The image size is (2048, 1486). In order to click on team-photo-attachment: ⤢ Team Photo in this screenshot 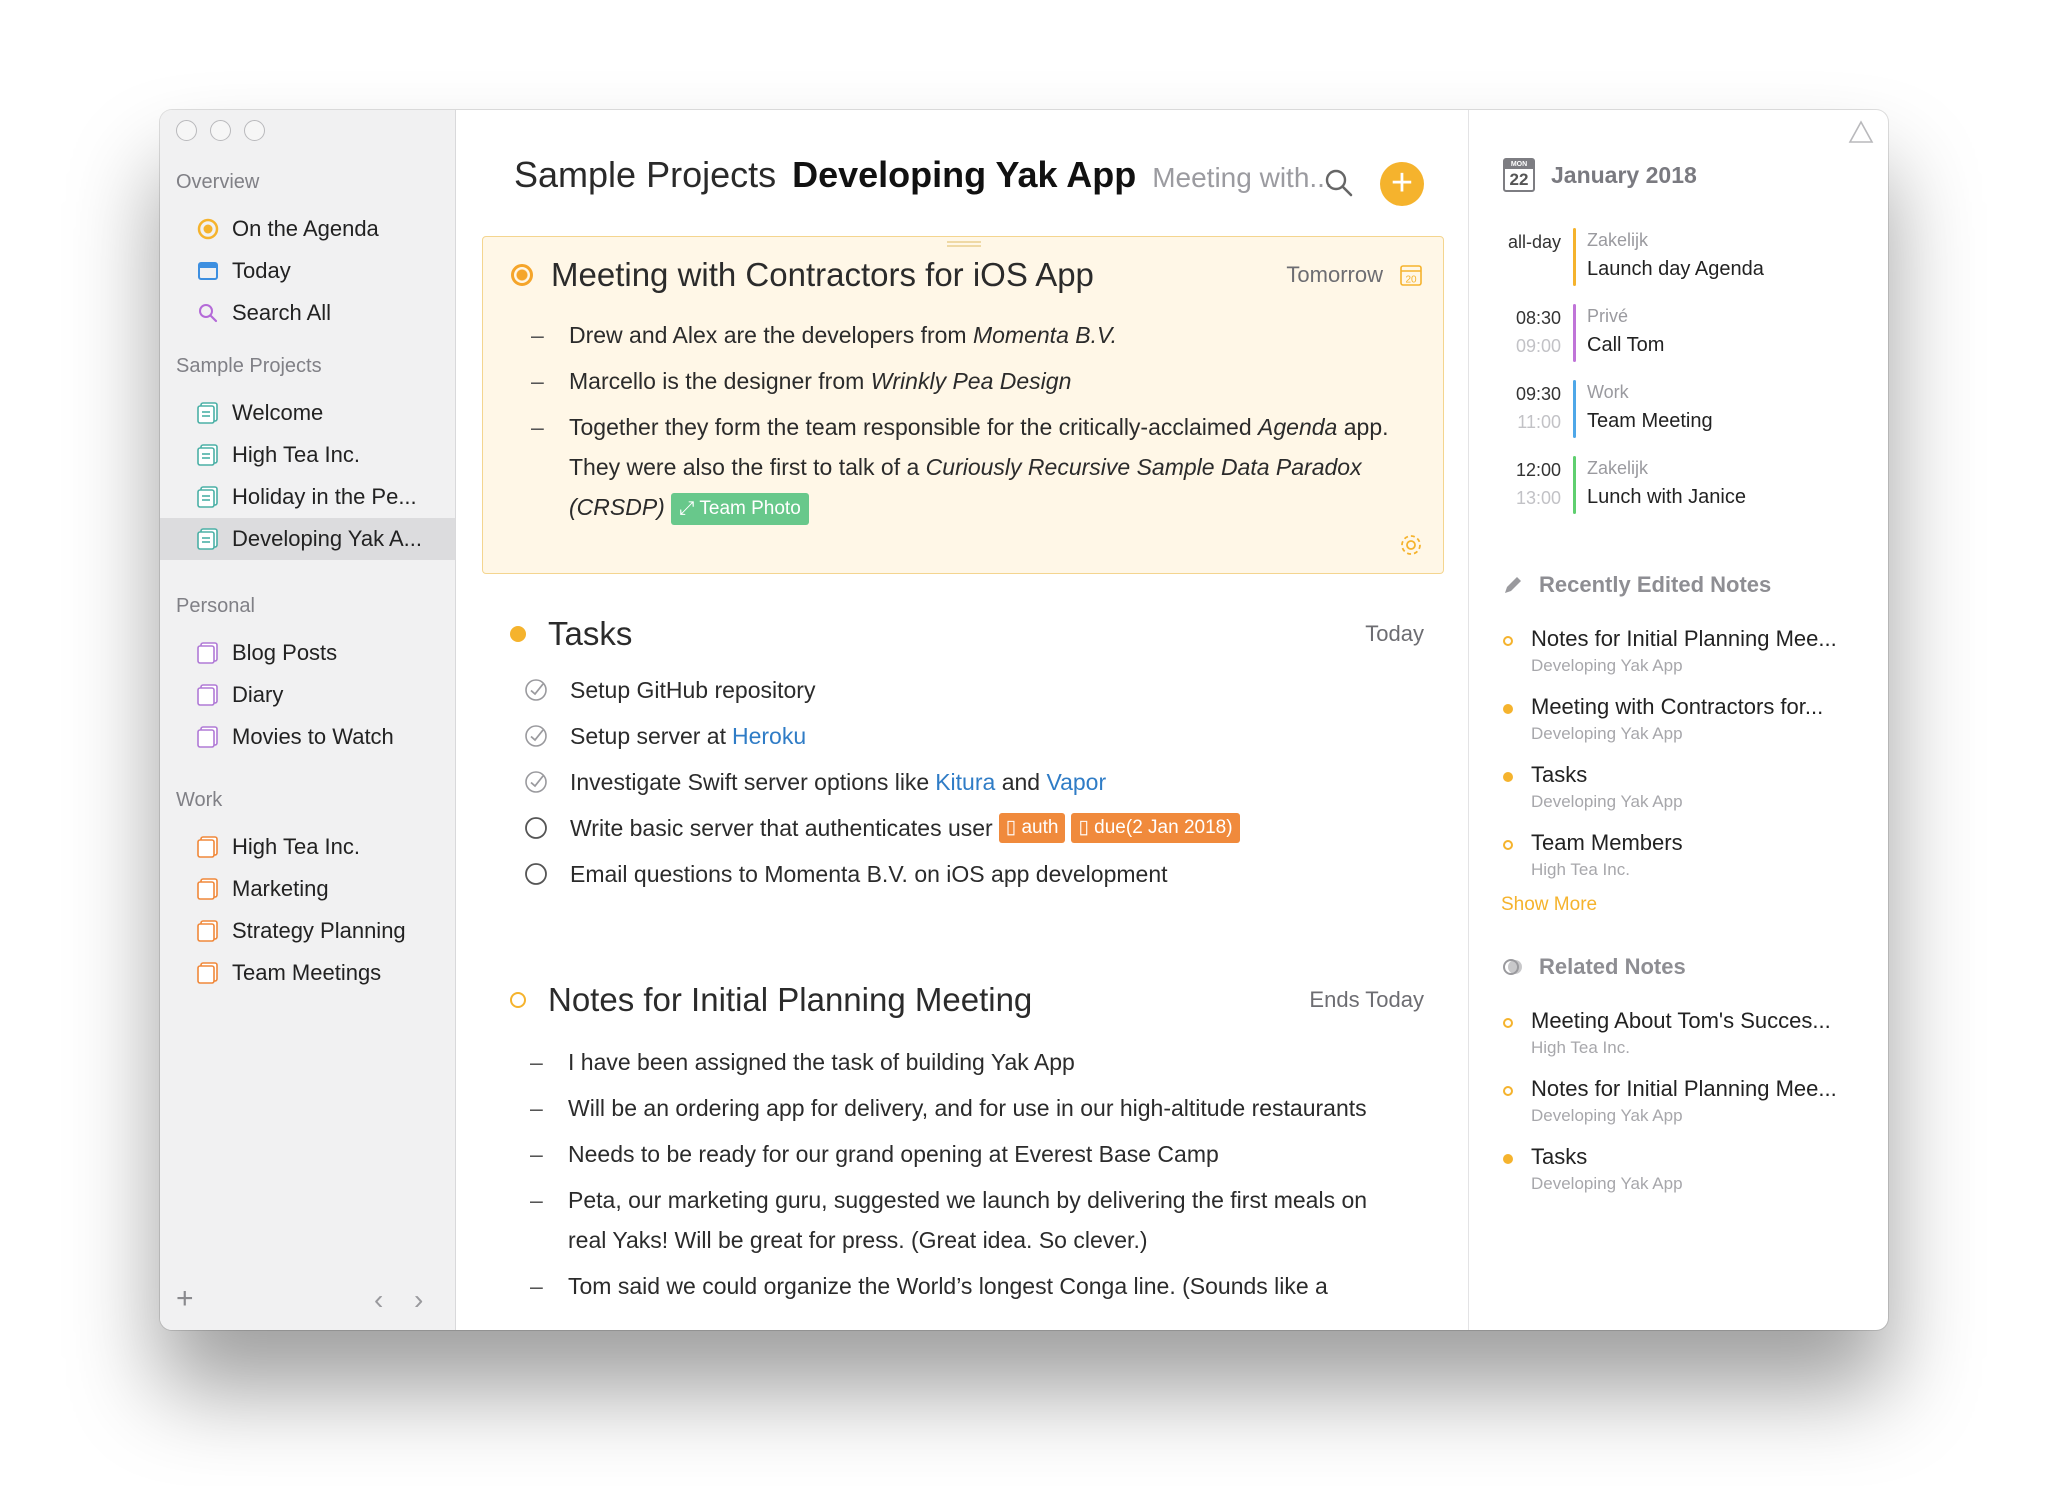, I will do `click(740, 508)`.